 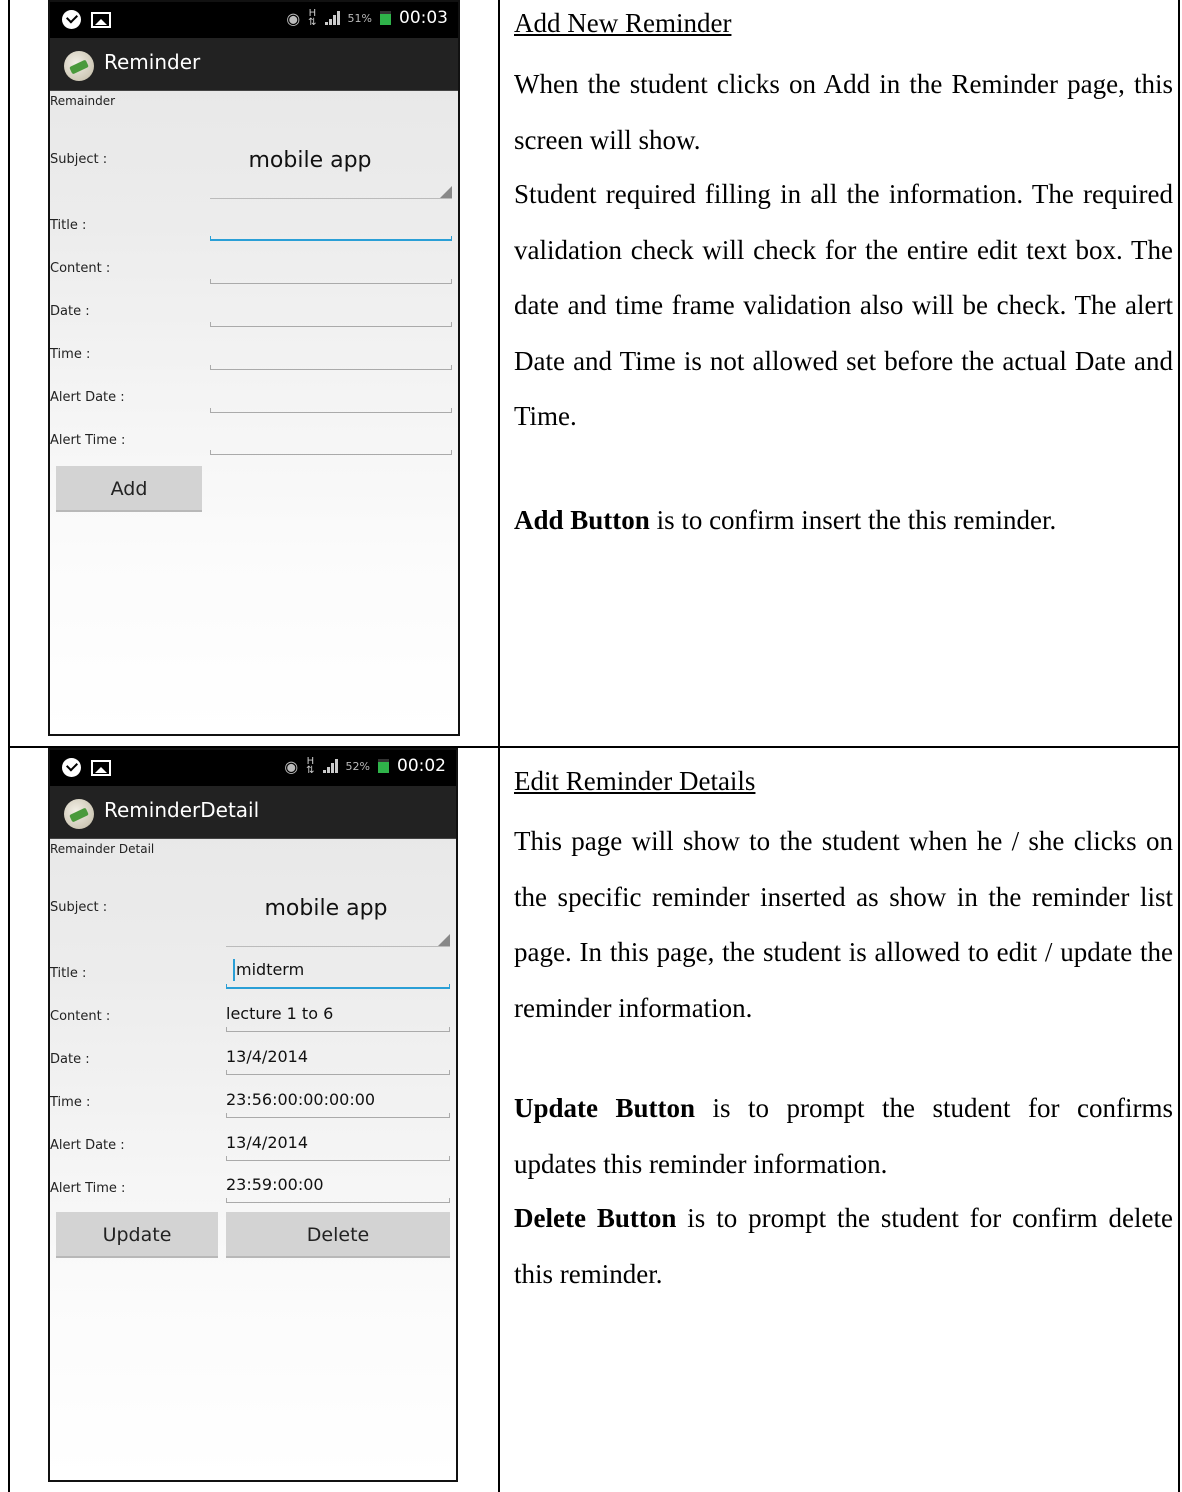 What do you see at coordinates (83, 101) in the screenshot?
I see `screen-label: Remainder` at bounding box center [83, 101].